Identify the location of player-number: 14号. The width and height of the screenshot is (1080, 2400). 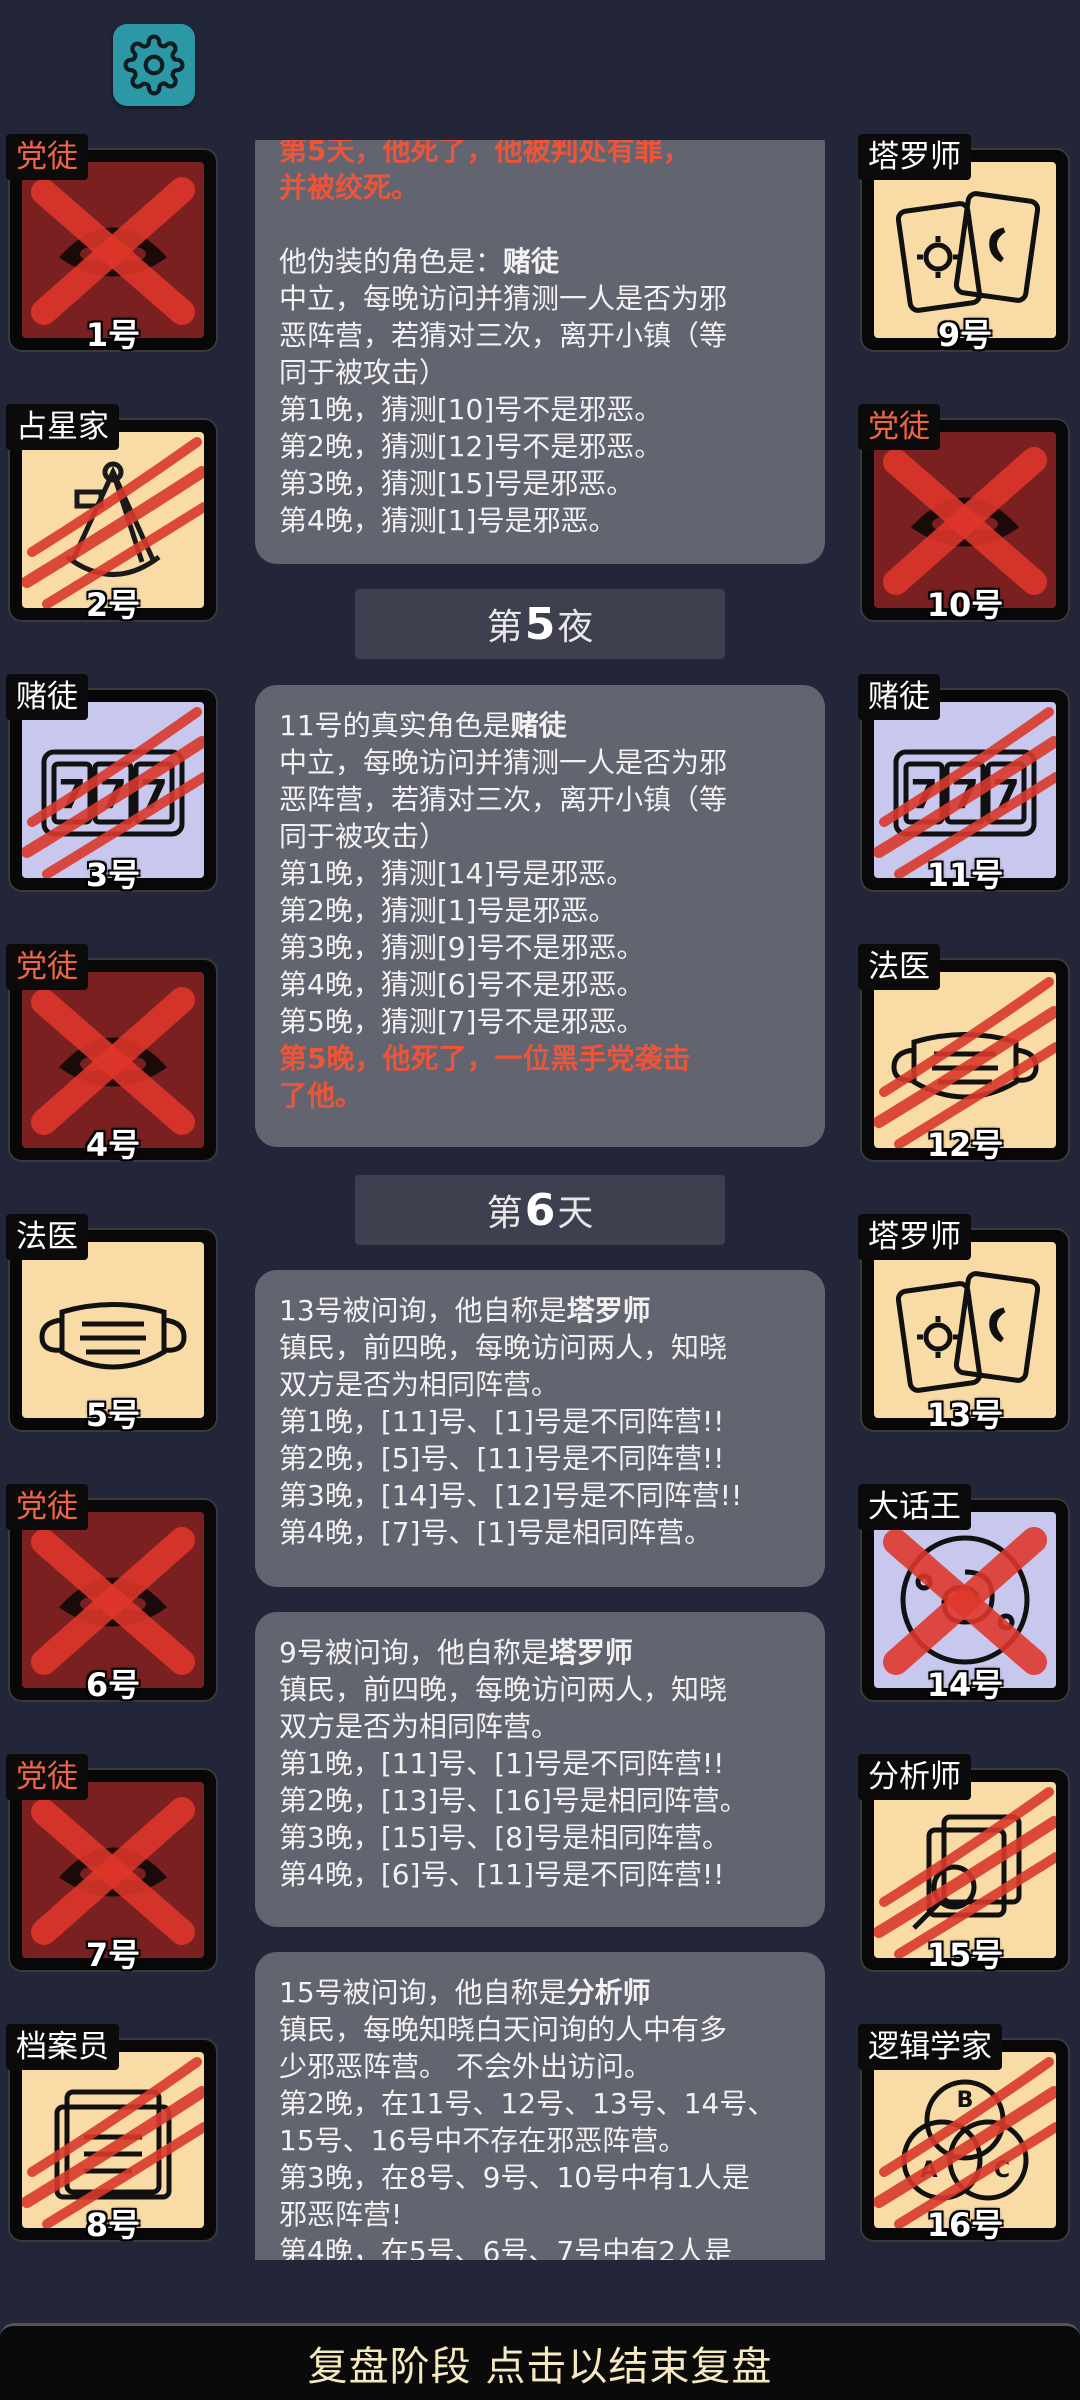
(965, 1685).